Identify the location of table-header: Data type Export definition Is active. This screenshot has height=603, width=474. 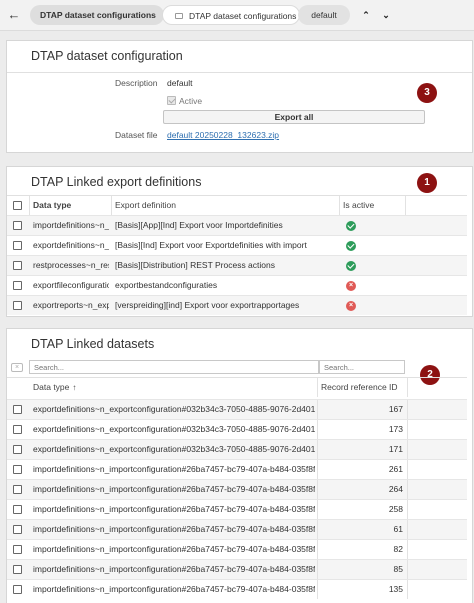
(237, 205).